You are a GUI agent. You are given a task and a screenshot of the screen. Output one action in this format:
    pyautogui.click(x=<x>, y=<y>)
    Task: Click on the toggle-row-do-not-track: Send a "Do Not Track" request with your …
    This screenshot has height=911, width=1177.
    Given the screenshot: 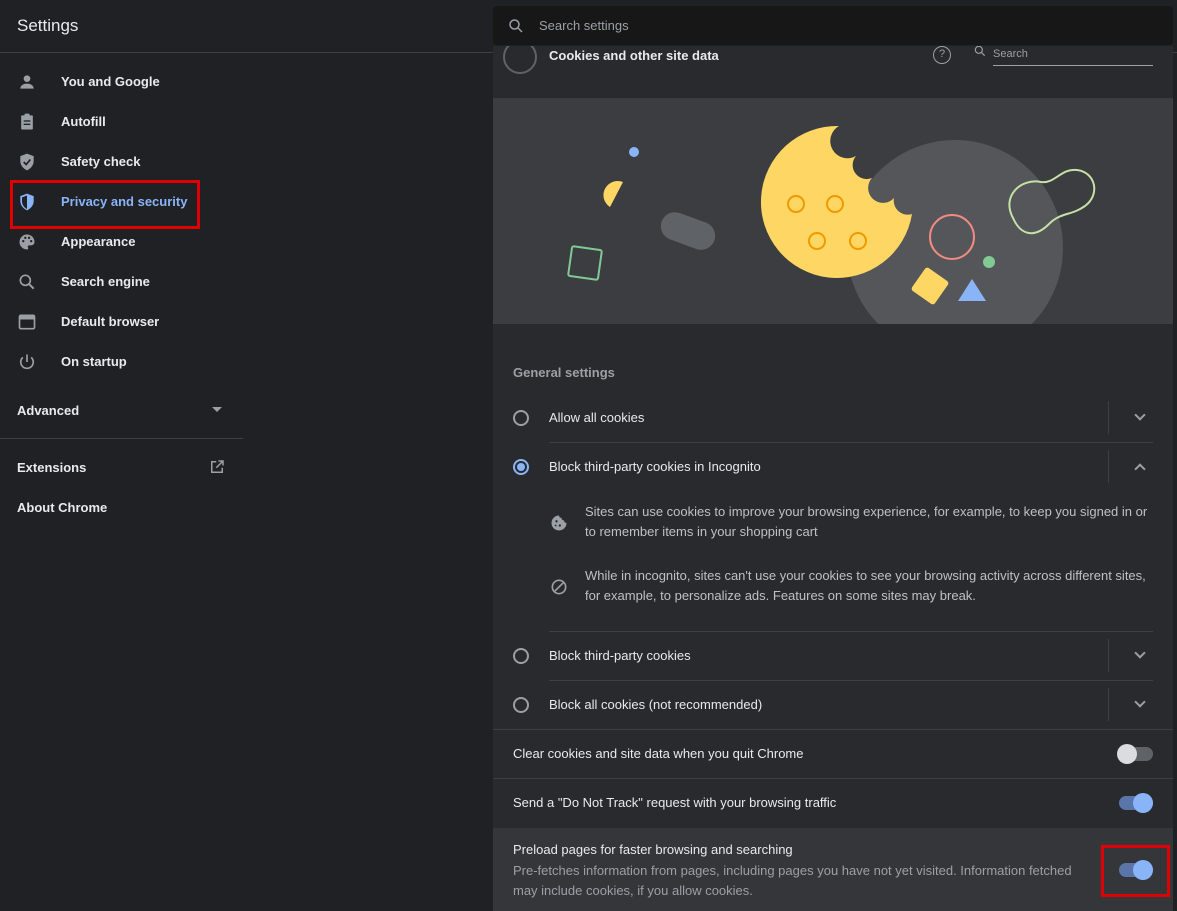 What is the action you would take?
    pyautogui.click(x=833, y=803)
    